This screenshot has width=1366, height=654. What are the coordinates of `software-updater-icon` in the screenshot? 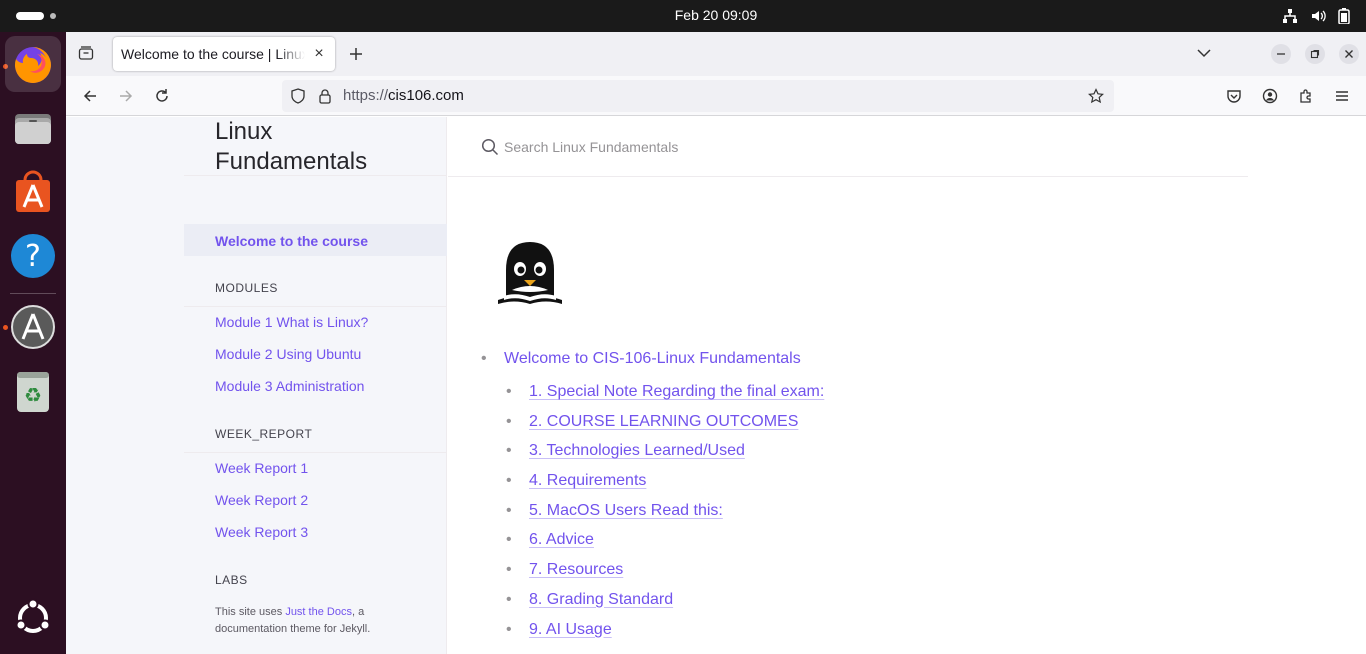 It's located at (33, 327).